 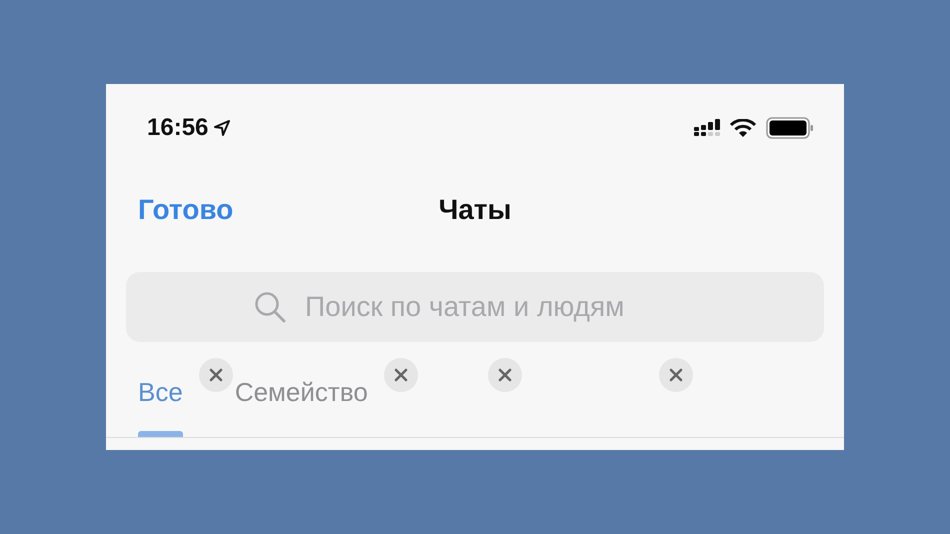 I want to click on chat-folder-tab: Семейство, so click(x=301, y=392).